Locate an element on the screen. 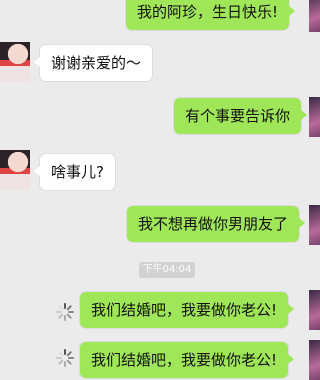 Image resolution: width=320 pixels, height=380 pixels. message-bubble-outgoing: 有个事要告诉你 is located at coordinates (241, 116).